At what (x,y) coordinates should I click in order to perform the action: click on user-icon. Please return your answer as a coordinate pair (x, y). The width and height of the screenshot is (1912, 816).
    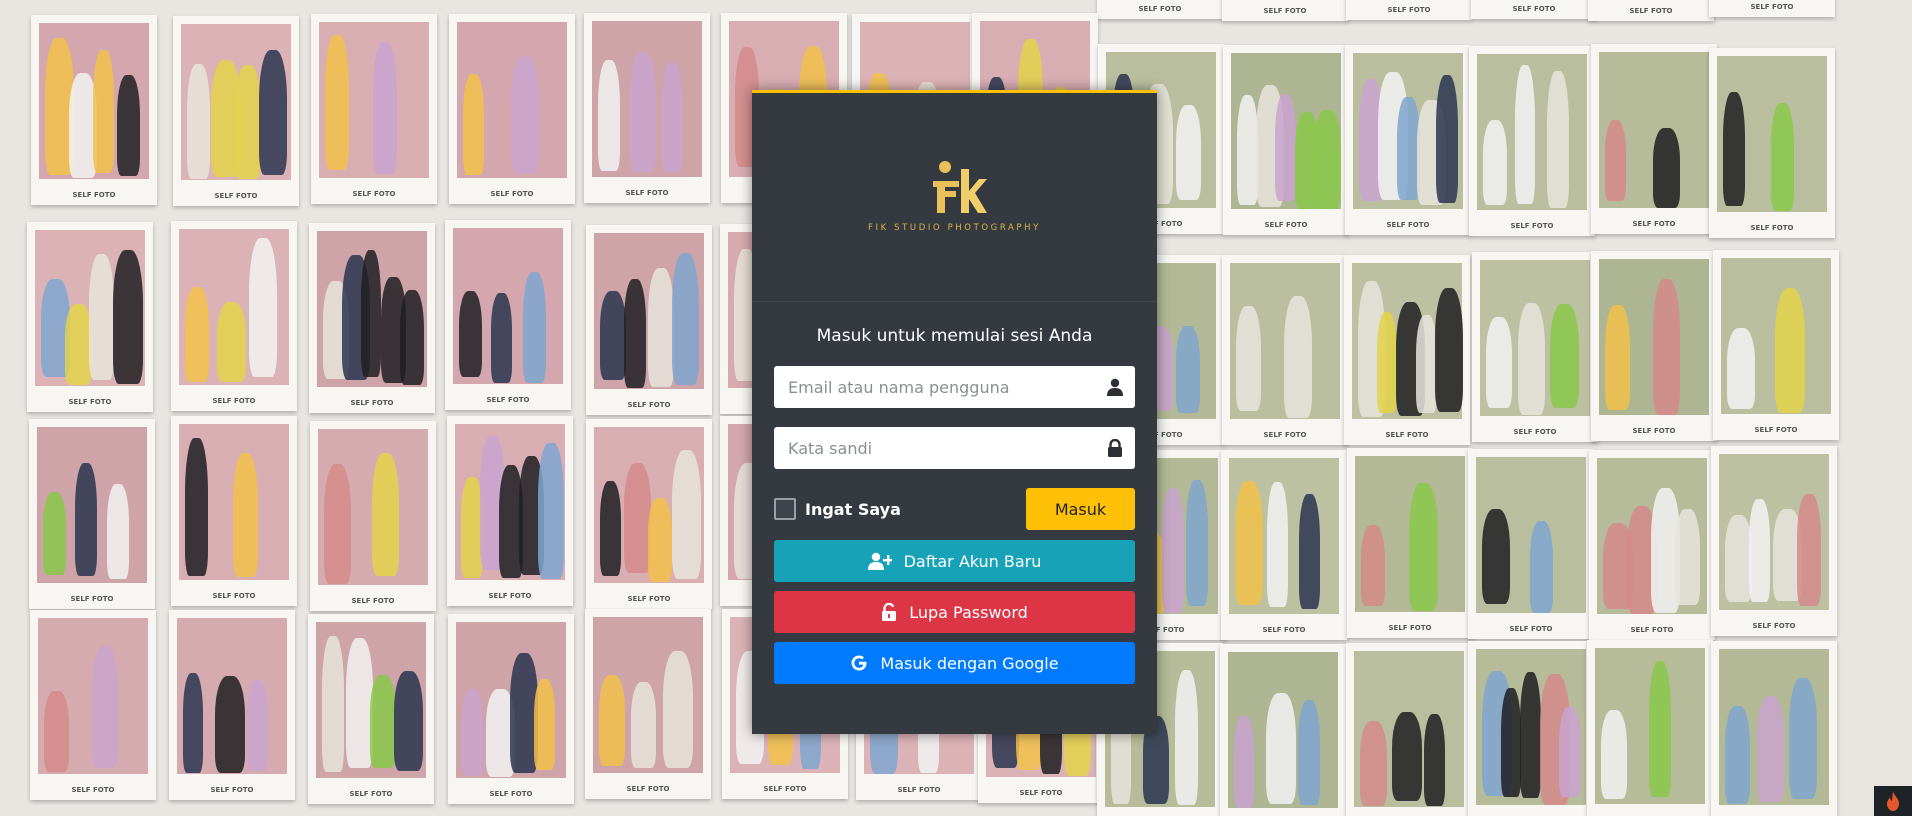
    Looking at the image, I should click on (1115, 387).